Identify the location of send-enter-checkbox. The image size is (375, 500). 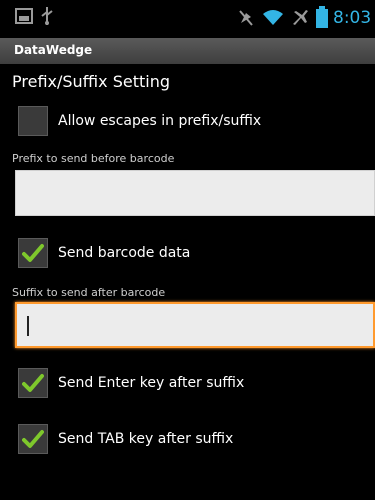
(33, 383).